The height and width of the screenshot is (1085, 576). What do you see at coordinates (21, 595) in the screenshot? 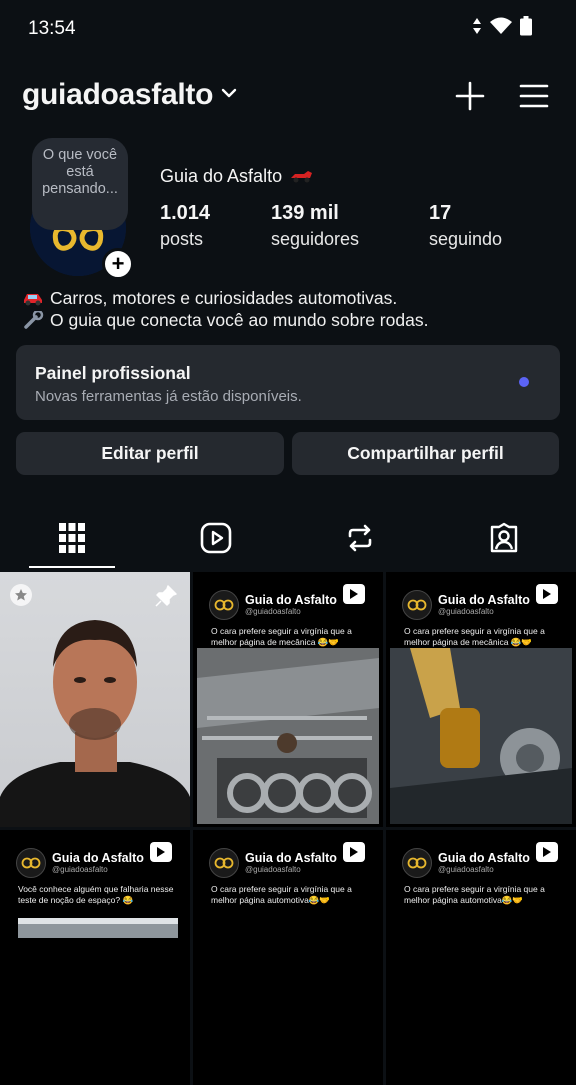
I see `favorite-star-icon` at bounding box center [21, 595].